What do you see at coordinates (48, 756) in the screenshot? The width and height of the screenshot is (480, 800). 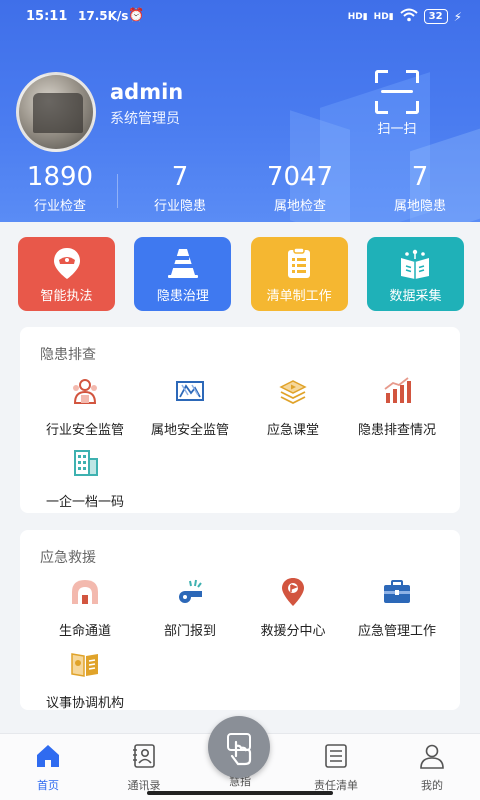 I see `home-icon` at bounding box center [48, 756].